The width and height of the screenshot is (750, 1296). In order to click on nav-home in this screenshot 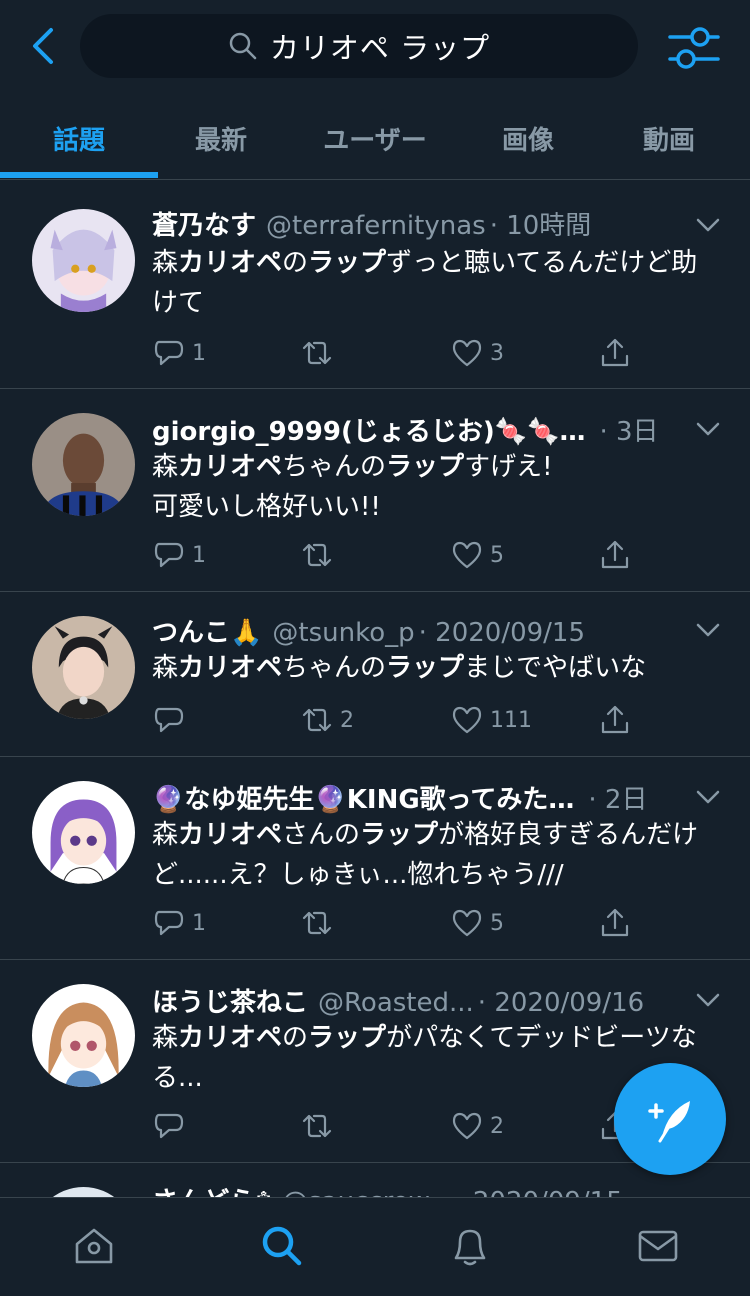, I will do `click(94, 1246)`.